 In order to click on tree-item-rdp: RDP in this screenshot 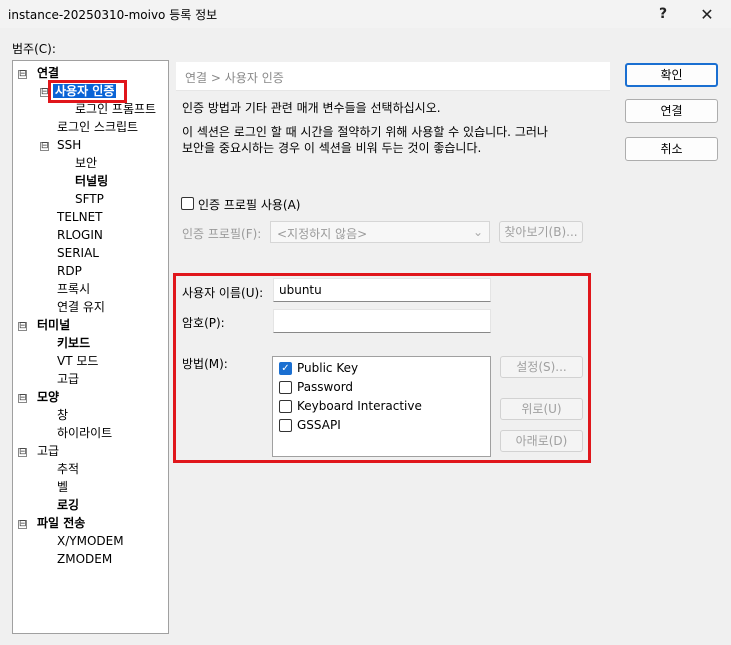, I will do `click(69, 271)`.